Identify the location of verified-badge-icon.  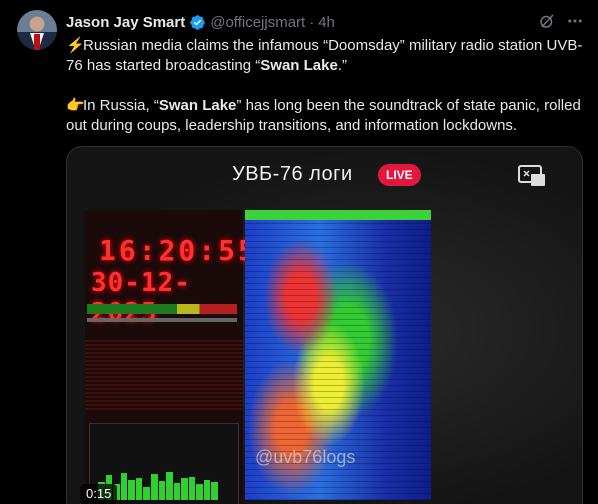
(197, 22).